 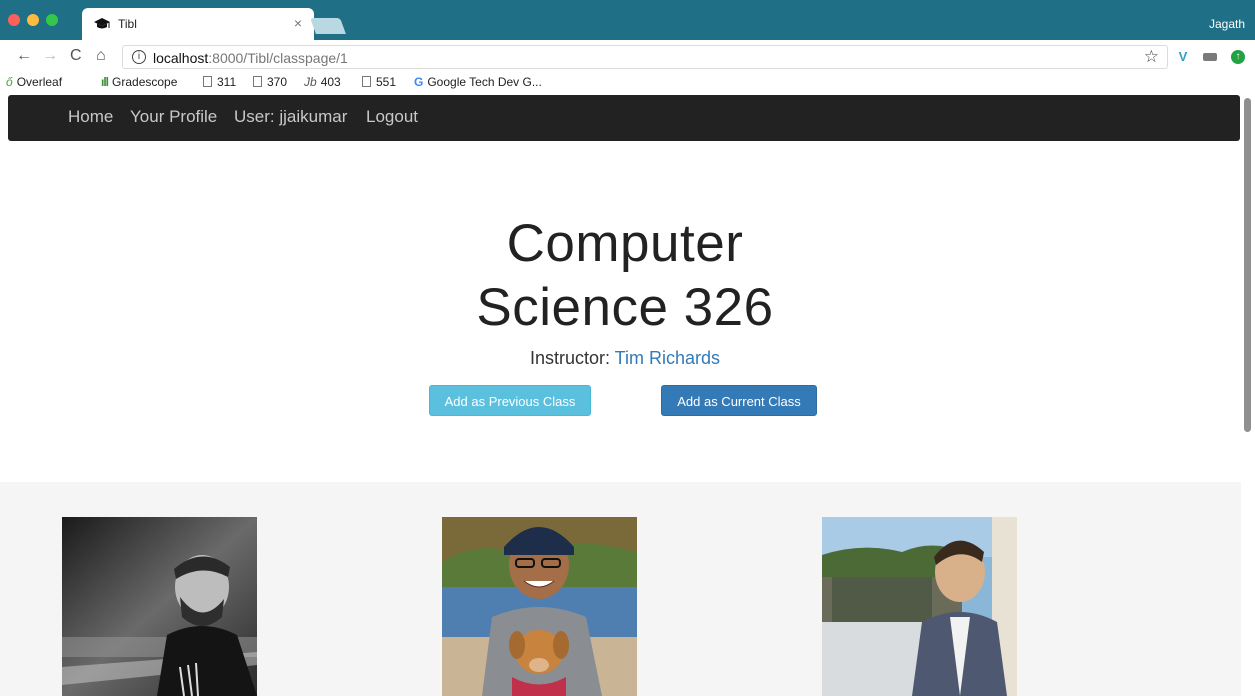 I want to click on bookmark-label: 370, so click(x=277, y=82).